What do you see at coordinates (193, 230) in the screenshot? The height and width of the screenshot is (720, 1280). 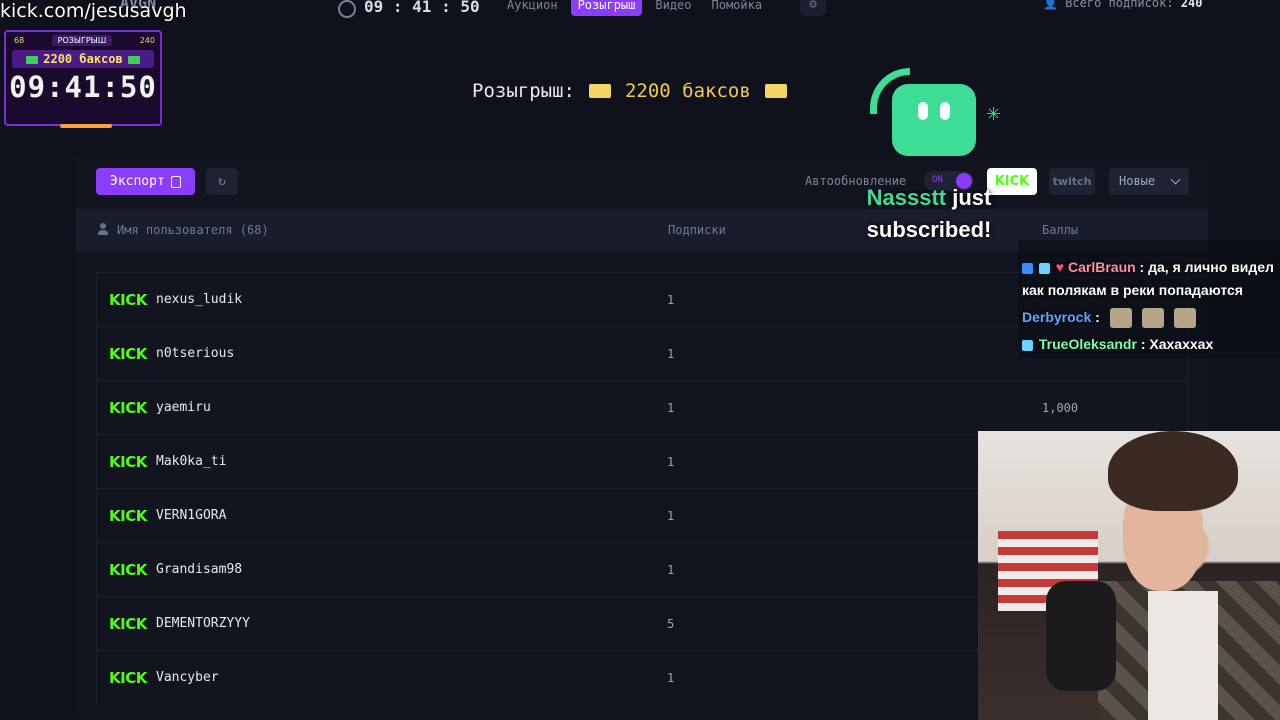 I see `col-username: Имя пользователя (68)` at bounding box center [193, 230].